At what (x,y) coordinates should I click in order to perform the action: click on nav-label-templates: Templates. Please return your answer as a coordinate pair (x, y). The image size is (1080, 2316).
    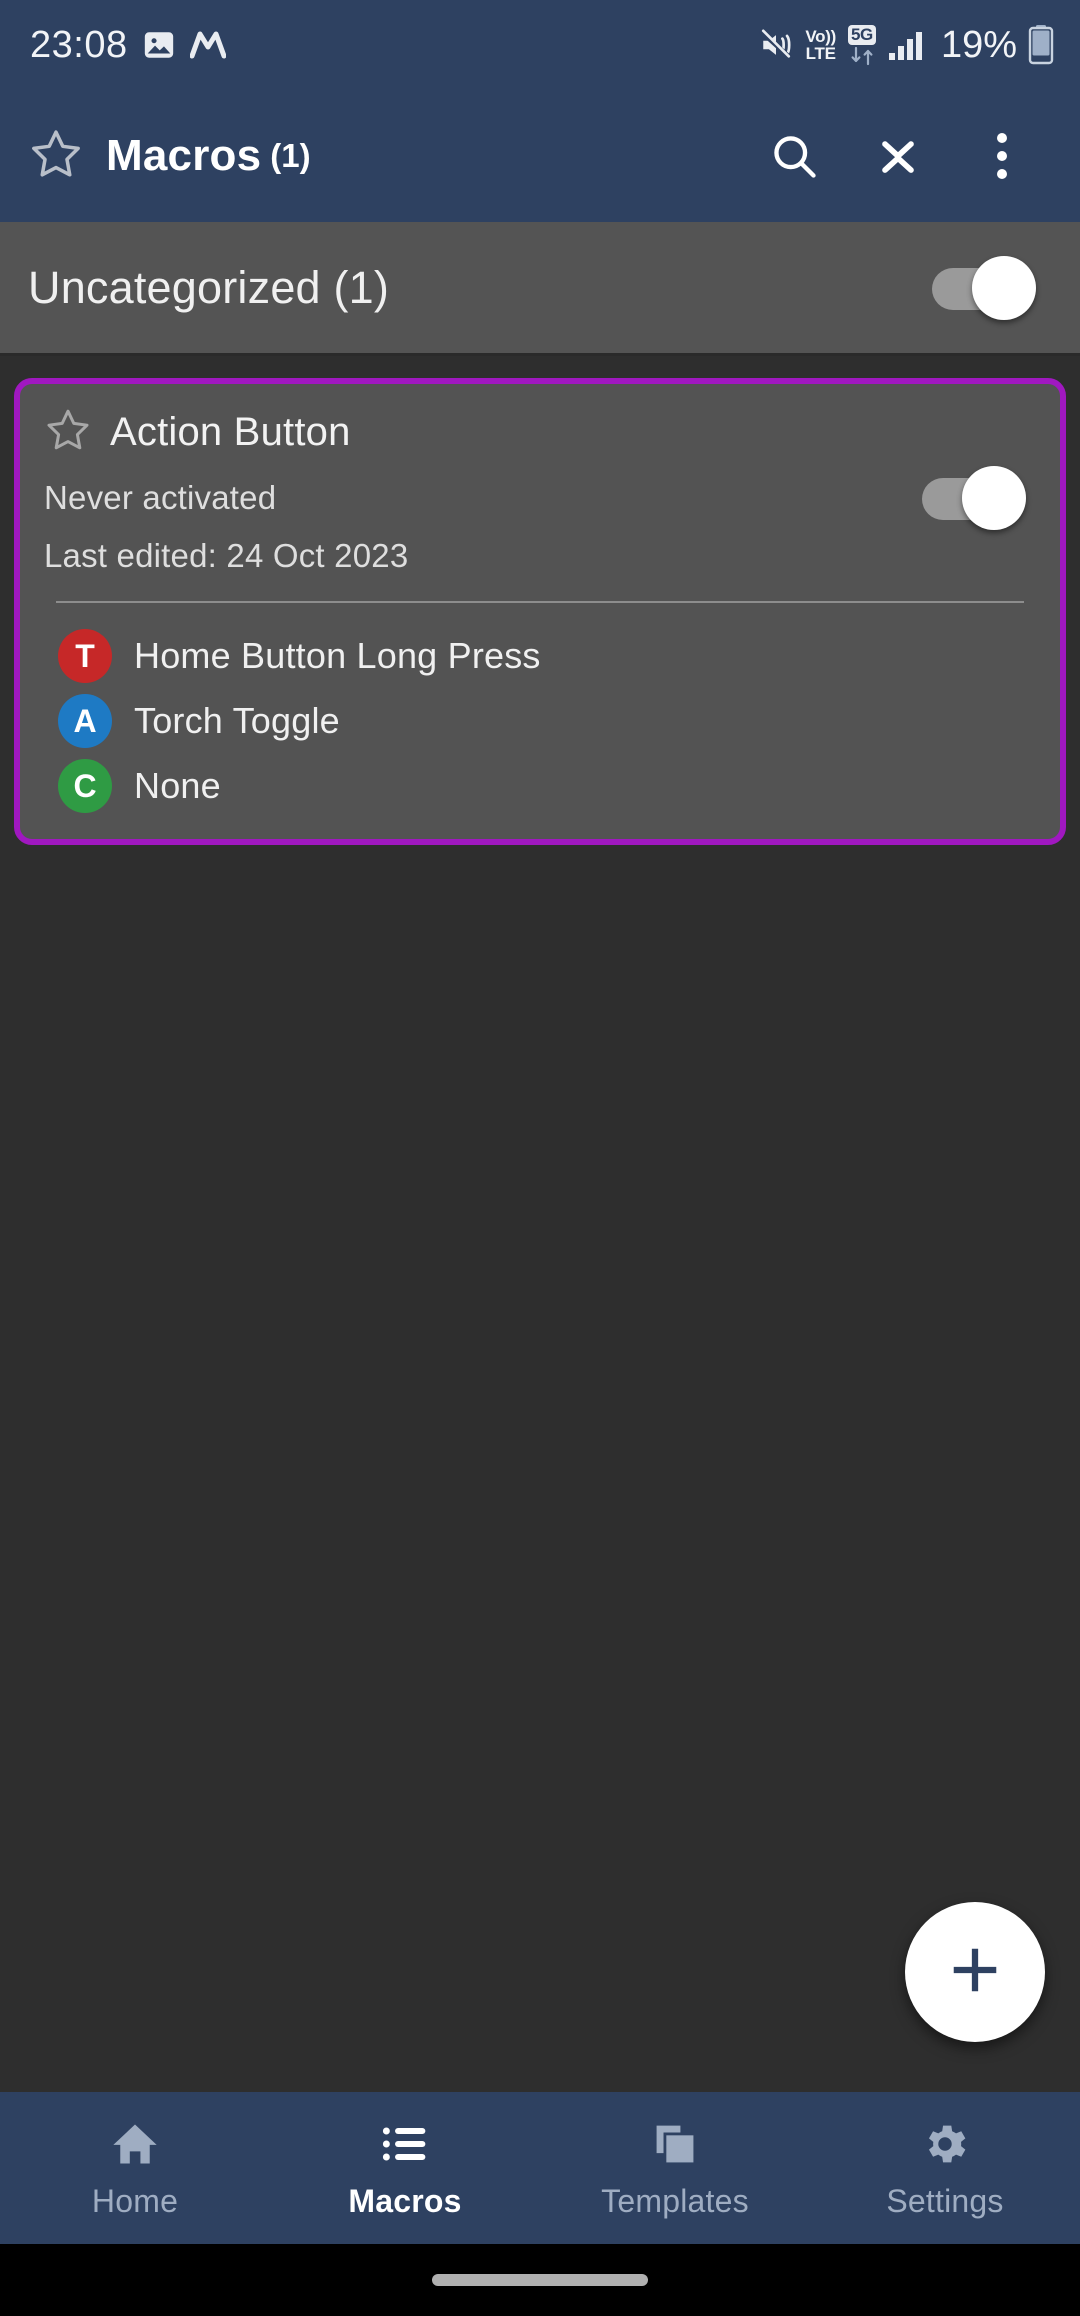
    Looking at the image, I should click on (675, 2200).